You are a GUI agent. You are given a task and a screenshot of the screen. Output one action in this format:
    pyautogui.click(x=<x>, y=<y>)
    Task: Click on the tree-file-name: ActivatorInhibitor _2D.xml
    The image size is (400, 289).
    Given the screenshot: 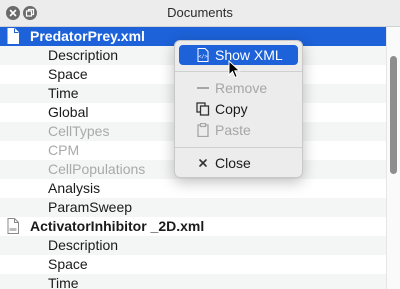 What is the action you would take?
    pyautogui.click(x=117, y=226)
    